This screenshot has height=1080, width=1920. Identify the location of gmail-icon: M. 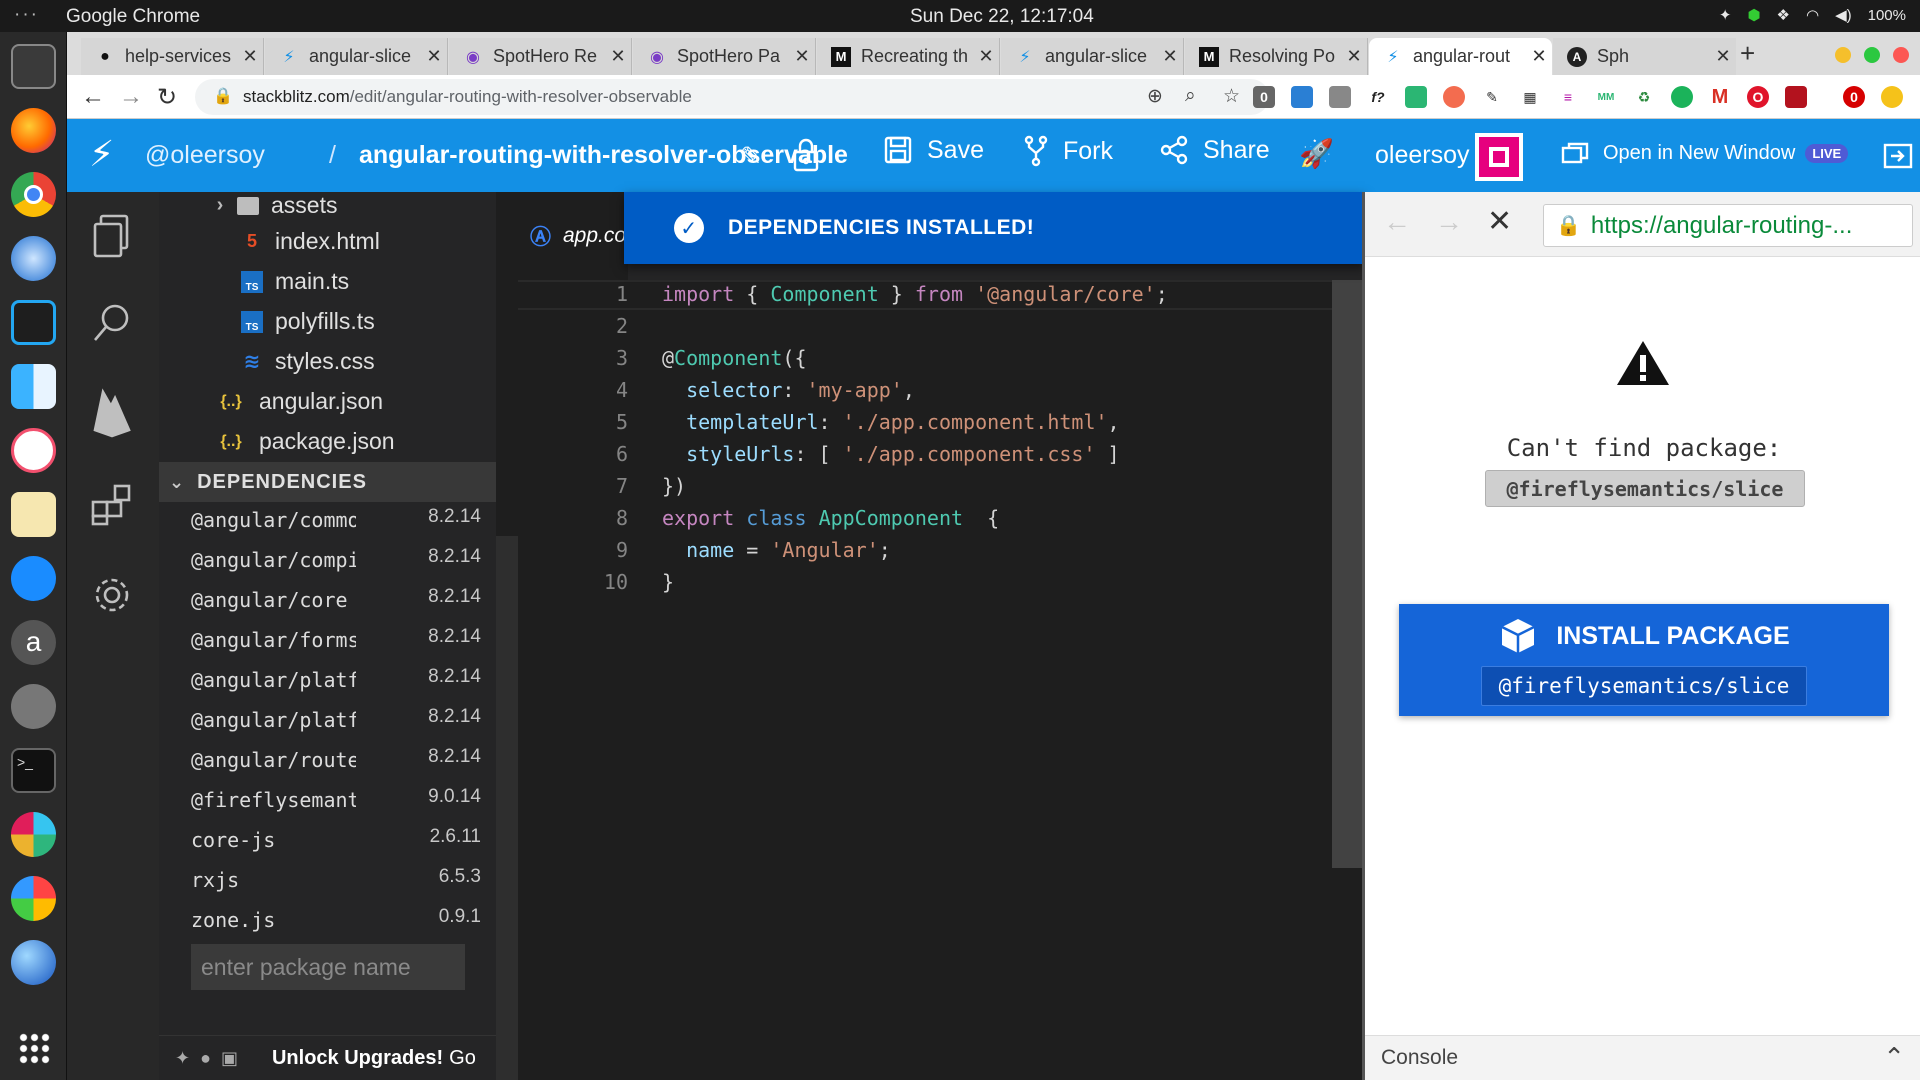
(1720, 97).